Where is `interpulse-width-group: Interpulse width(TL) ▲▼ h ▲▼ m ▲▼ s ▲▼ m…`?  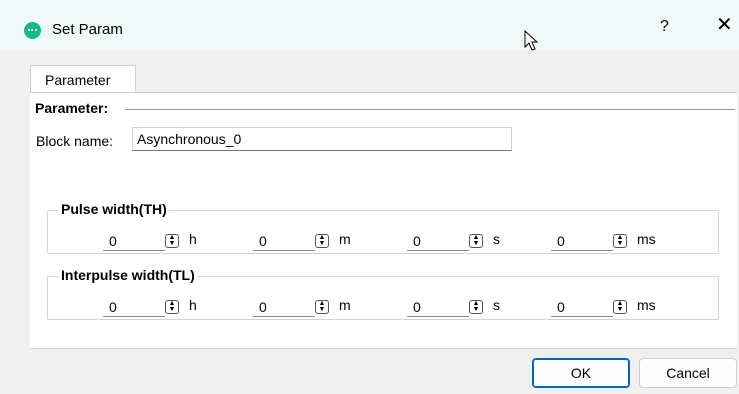
interpulse-width-group: Interpulse width(TL) ▲▼ h ▲▼ m ▲▼ s ▲▼ m… is located at coordinates (383, 293).